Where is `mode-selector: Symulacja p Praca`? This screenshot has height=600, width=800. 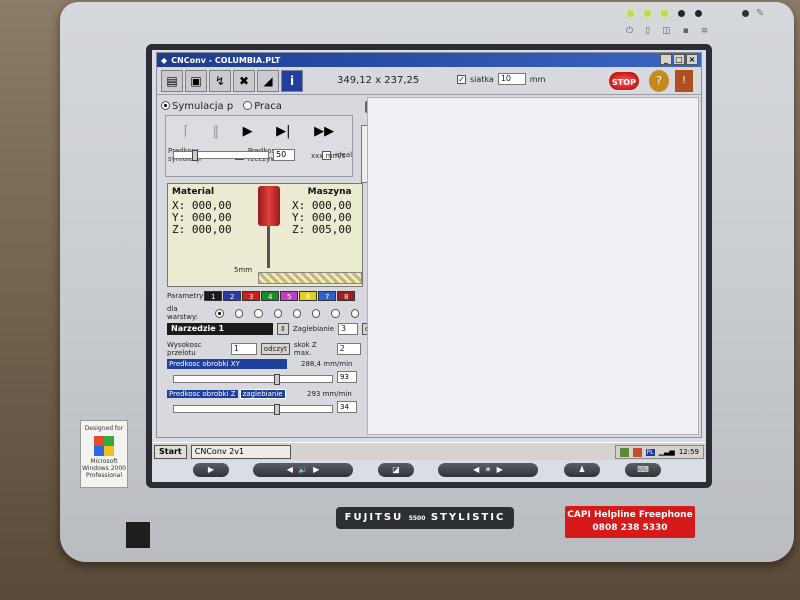 mode-selector: Symulacja p Praca is located at coordinates (261, 106).